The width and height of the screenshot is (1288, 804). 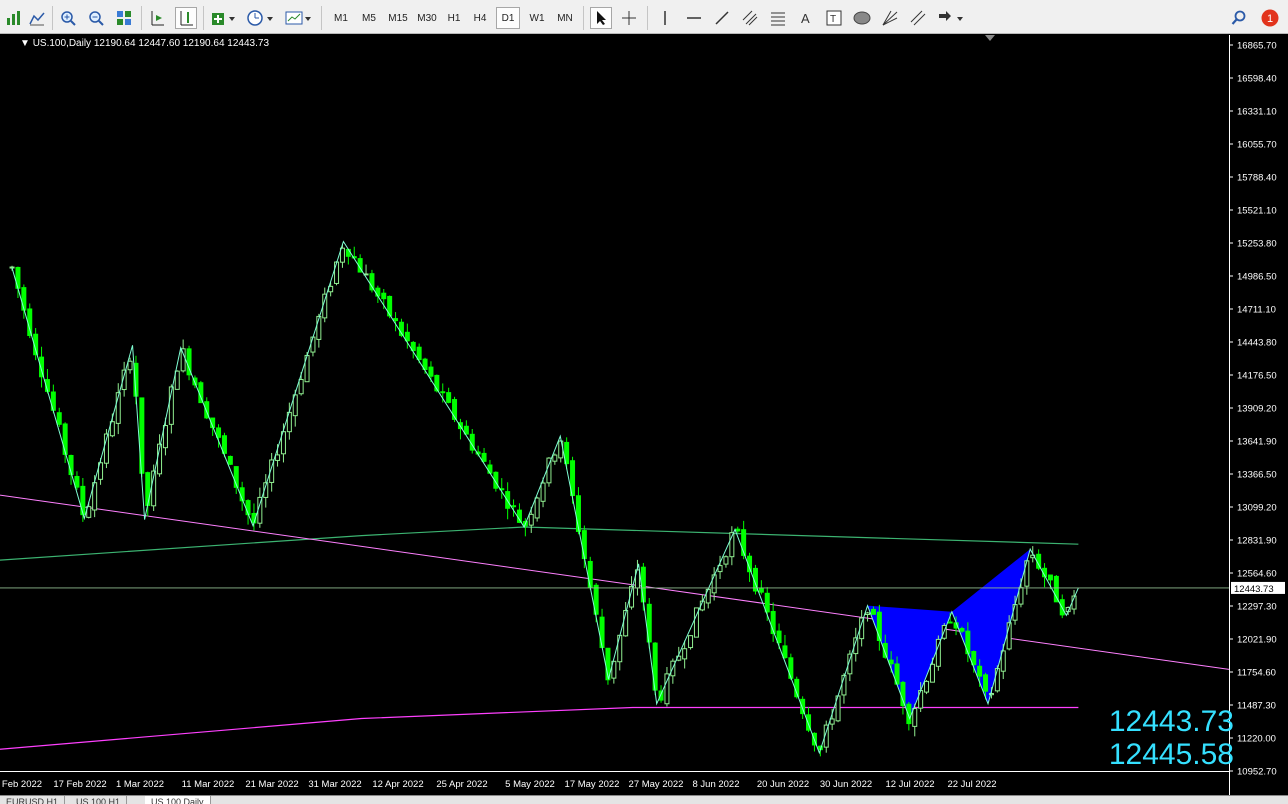 What do you see at coordinates (537, 18) in the screenshot?
I see `timeframe-w1: W1` at bounding box center [537, 18].